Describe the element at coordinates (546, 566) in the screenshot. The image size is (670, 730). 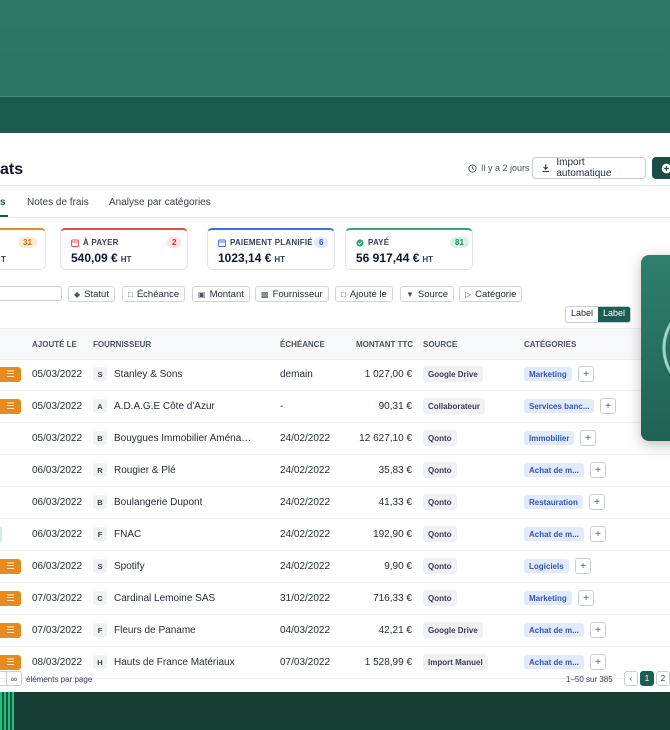
I see `row-category-badge: Logiciels` at that location.